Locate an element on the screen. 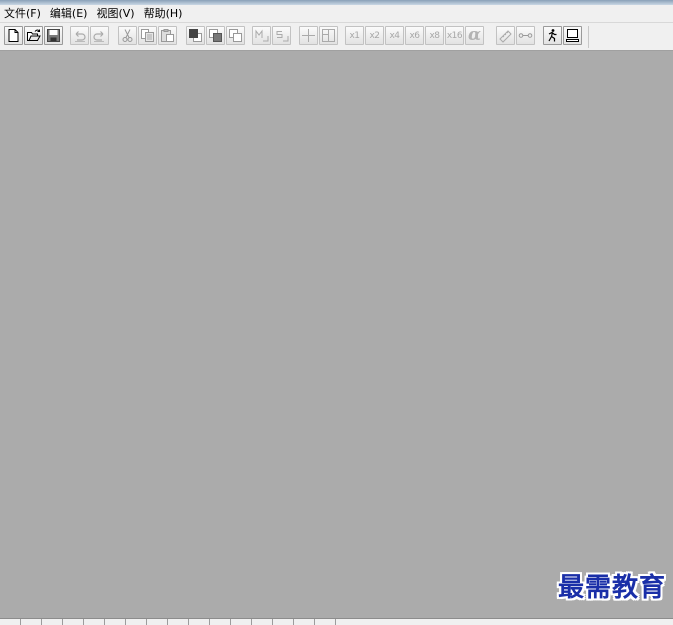 The image size is (673, 625). duplicate-icon is located at coordinates (235, 35).